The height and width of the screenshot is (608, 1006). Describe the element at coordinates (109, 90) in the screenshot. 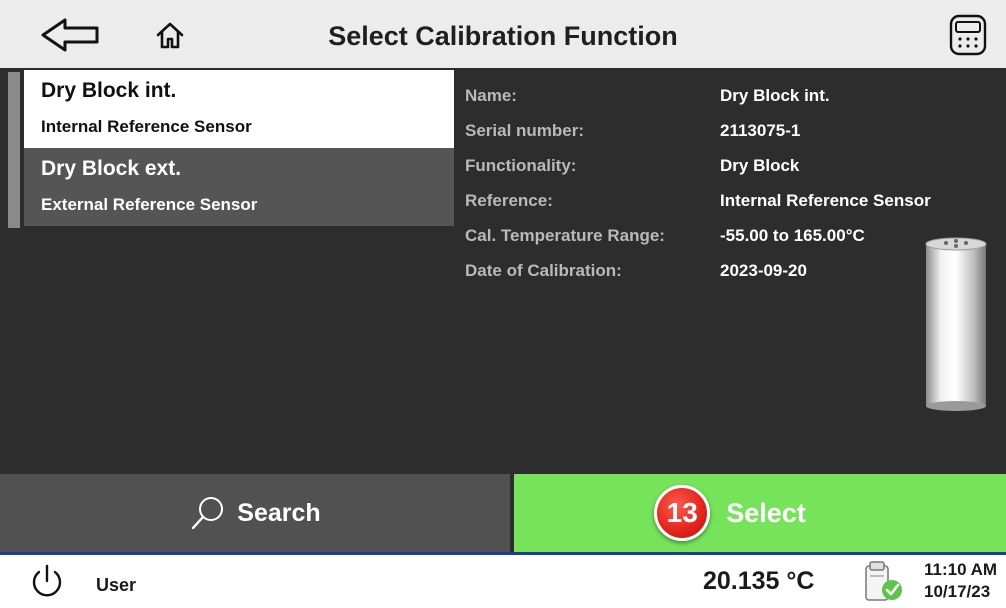

I see `list-item-title: Dry Block int.` at that location.